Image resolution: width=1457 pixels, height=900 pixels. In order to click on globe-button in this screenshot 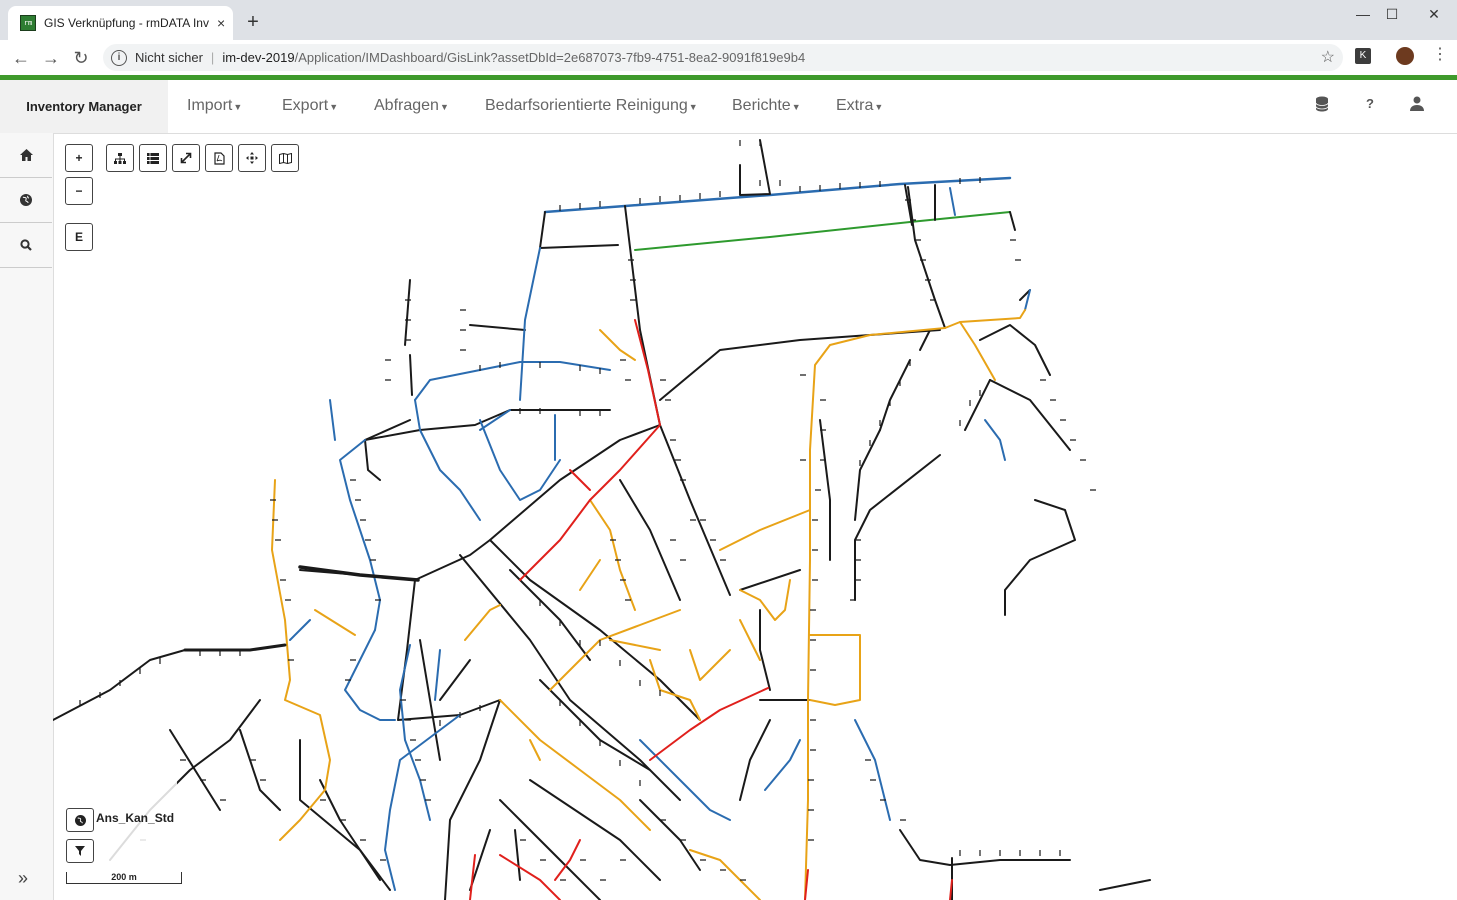, I will do `click(26, 200)`.